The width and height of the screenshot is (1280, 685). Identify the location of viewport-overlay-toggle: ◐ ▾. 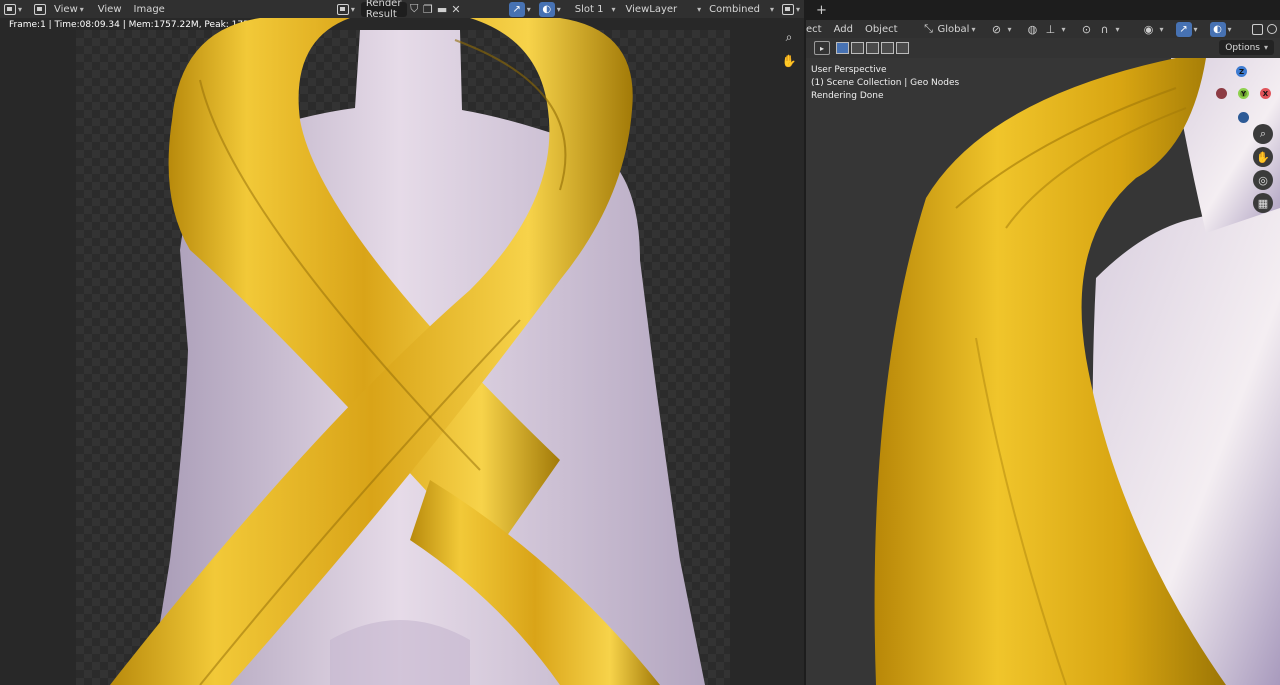
(1221, 29).